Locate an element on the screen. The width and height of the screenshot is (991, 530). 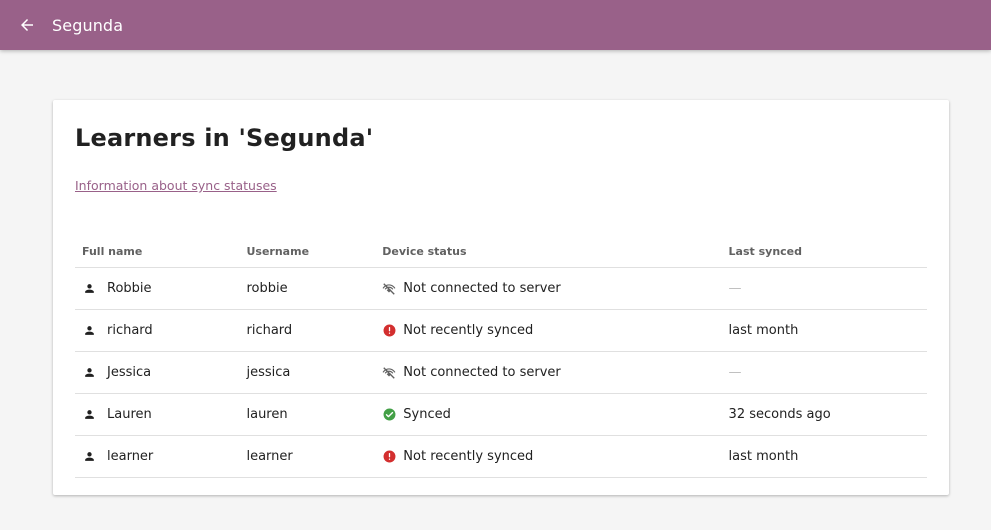
full-name-text: Lauren is located at coordinates (129, 414).